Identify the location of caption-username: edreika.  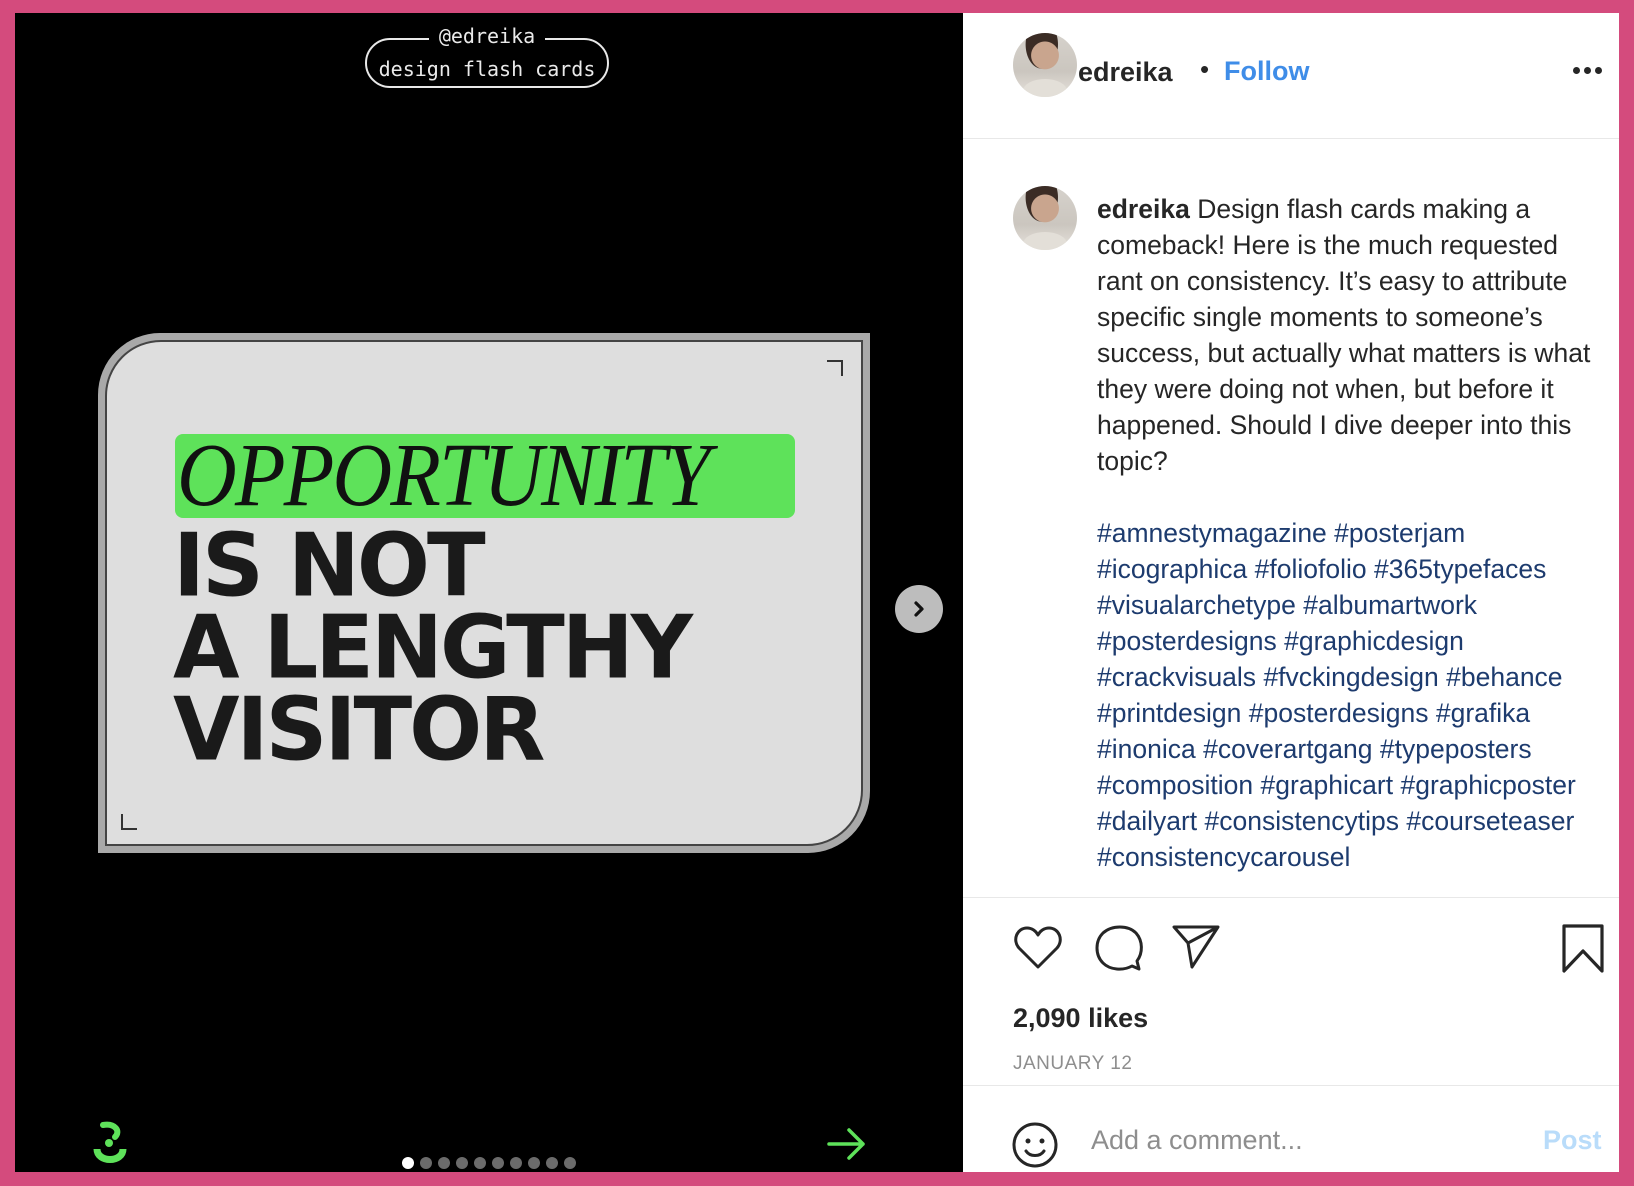
(1143, 209).